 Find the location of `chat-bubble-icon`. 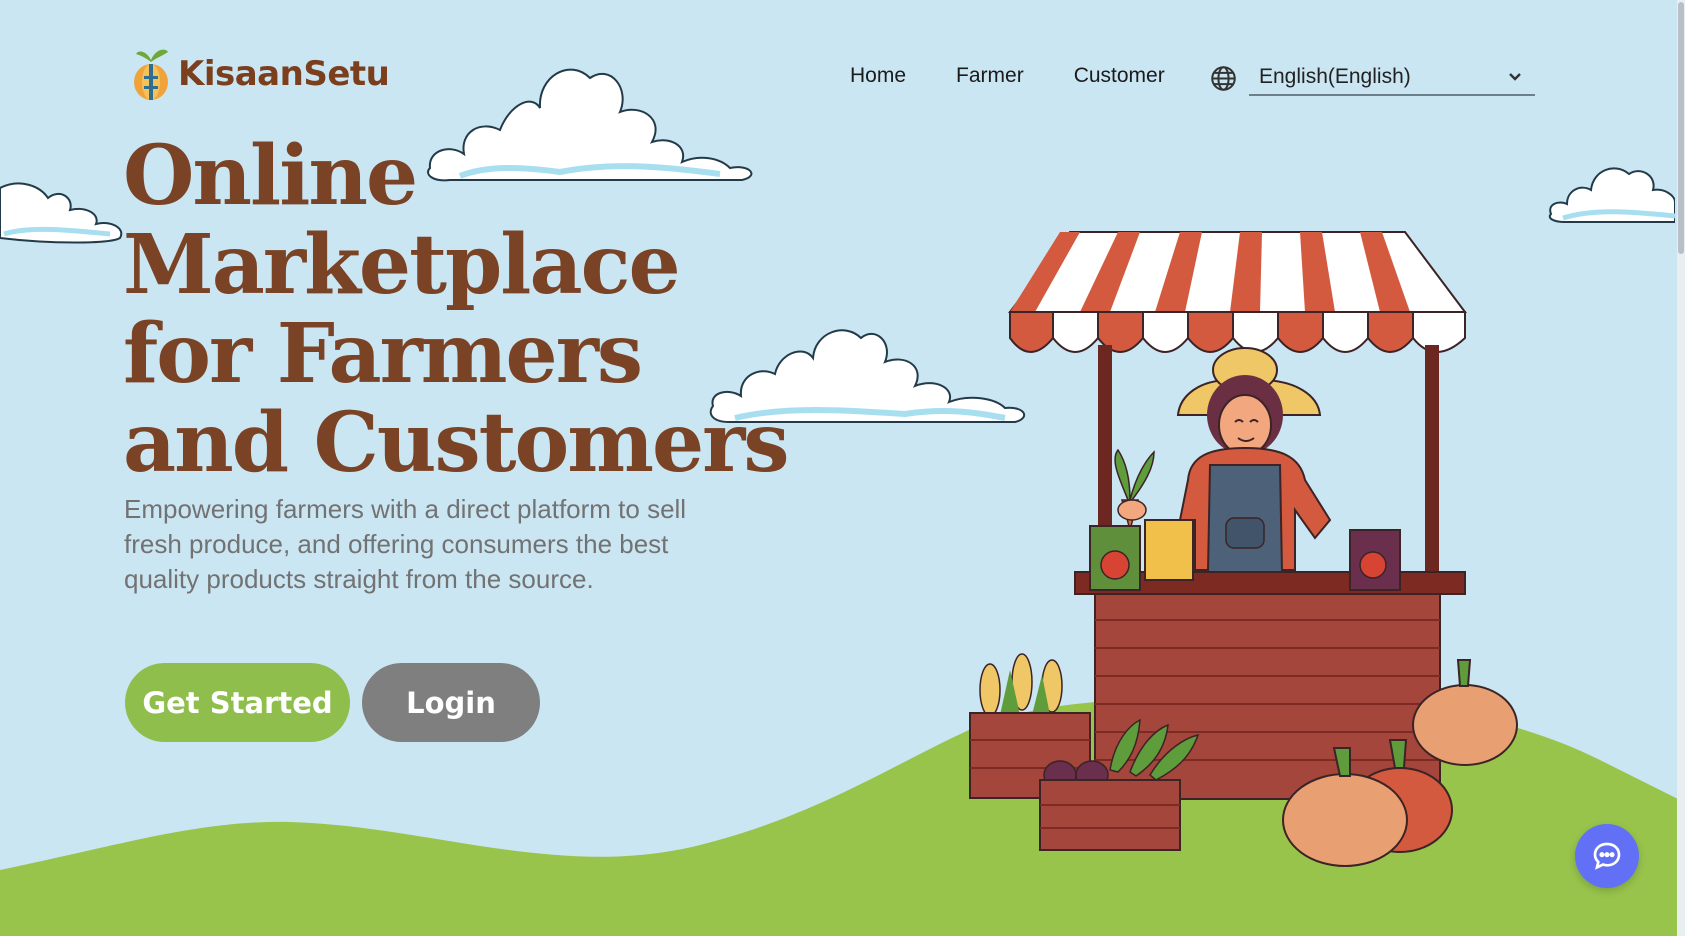

chat-bubble-icon is located at coordinates (1607, 856).